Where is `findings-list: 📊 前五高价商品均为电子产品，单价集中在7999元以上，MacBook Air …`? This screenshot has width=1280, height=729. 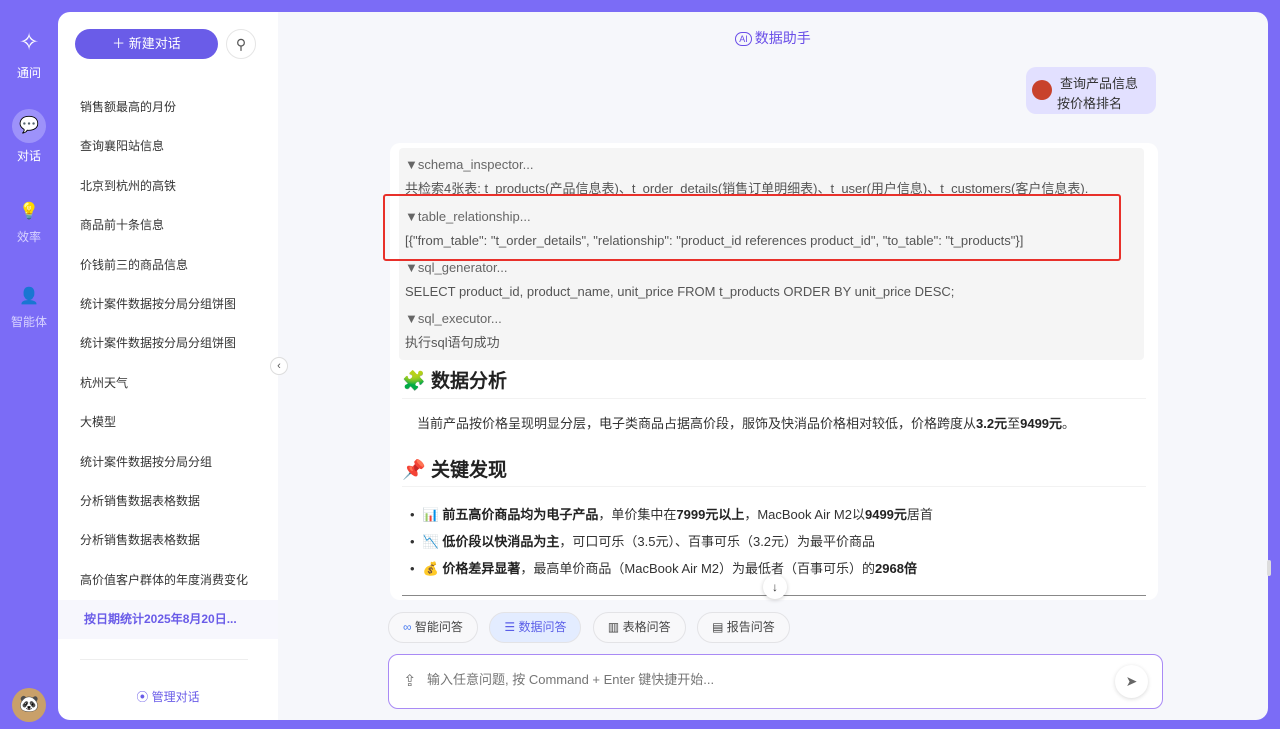 findings-list: 📊 前五高价商品均为电子产品，单价集中在7999元以上，MacBook Air … is located at coordinates (671, 541).